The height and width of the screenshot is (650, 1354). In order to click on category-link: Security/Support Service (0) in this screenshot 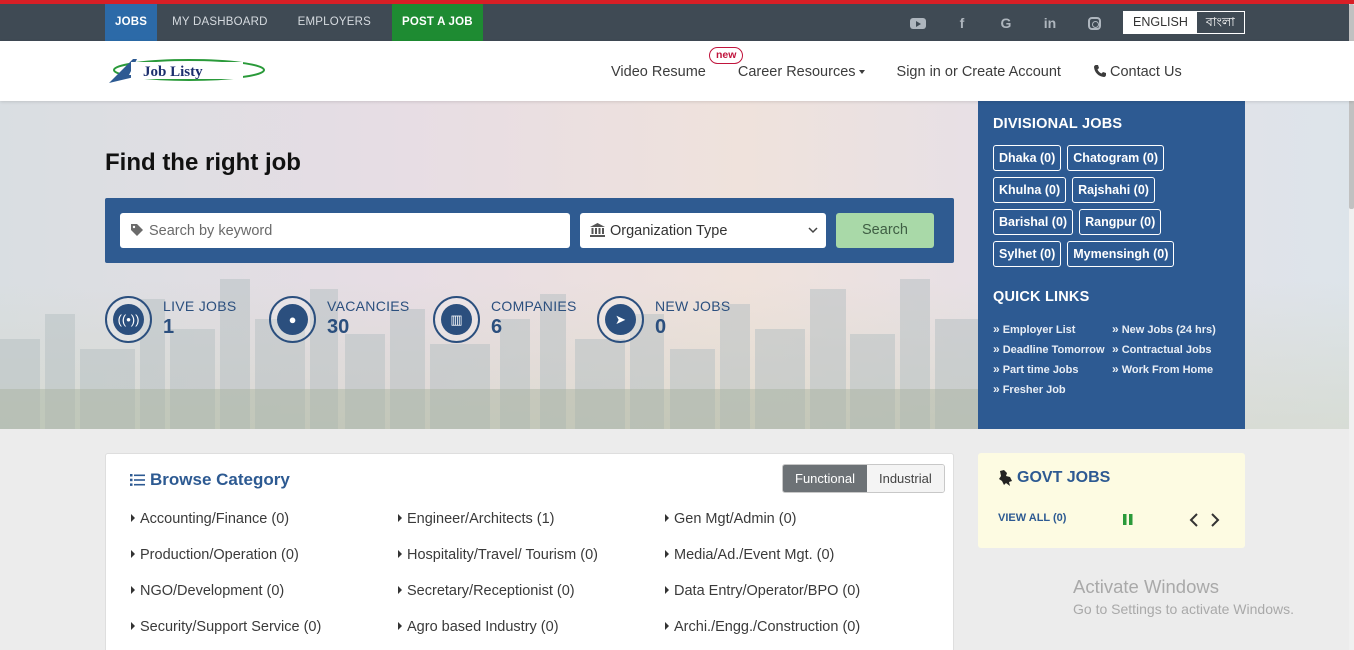, I will do `click(264, 629)`.